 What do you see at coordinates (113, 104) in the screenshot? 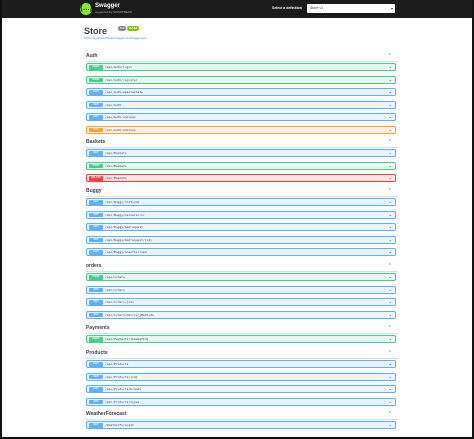
I see `operation-path: /api/Auth` at bounding box center [113, 104].